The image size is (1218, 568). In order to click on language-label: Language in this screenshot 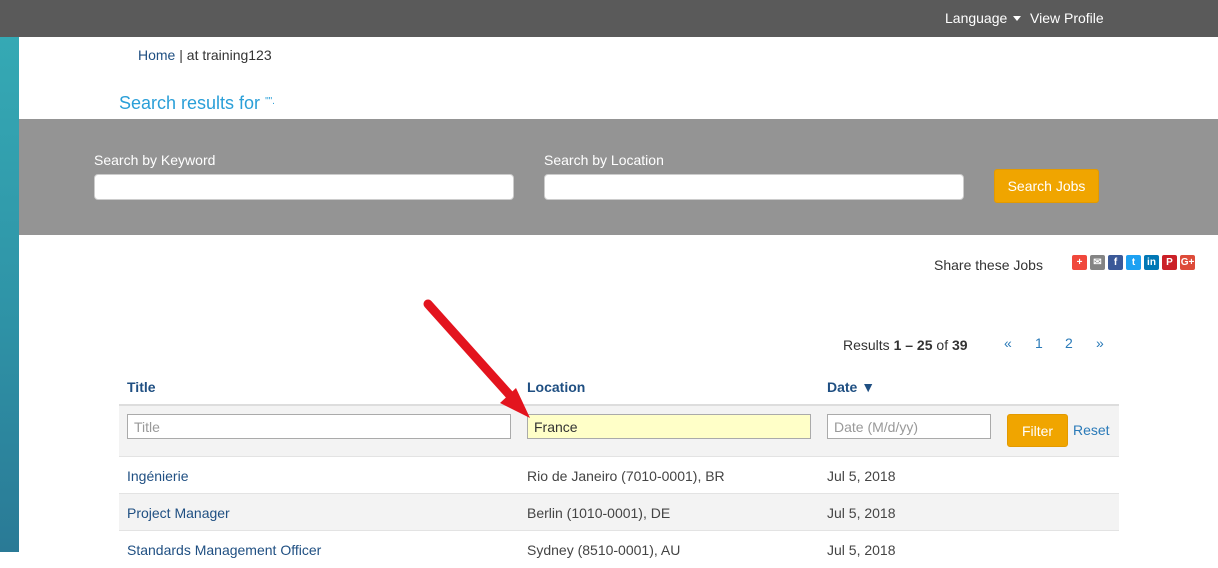, I will do `click(976, 18)`.